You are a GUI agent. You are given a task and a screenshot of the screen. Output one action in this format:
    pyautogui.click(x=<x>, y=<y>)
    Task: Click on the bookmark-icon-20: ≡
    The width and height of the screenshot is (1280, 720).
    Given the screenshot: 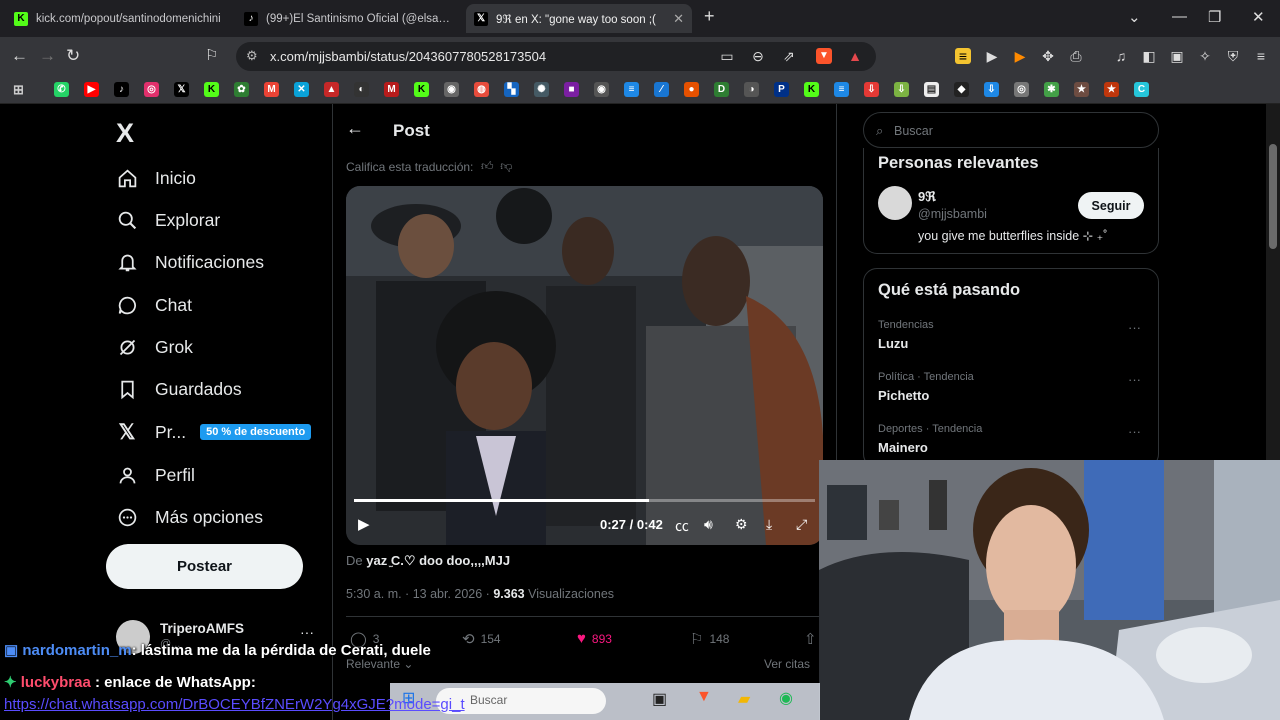 What is the action you would take?
    pyautogui.click(x=631, y=89)
    